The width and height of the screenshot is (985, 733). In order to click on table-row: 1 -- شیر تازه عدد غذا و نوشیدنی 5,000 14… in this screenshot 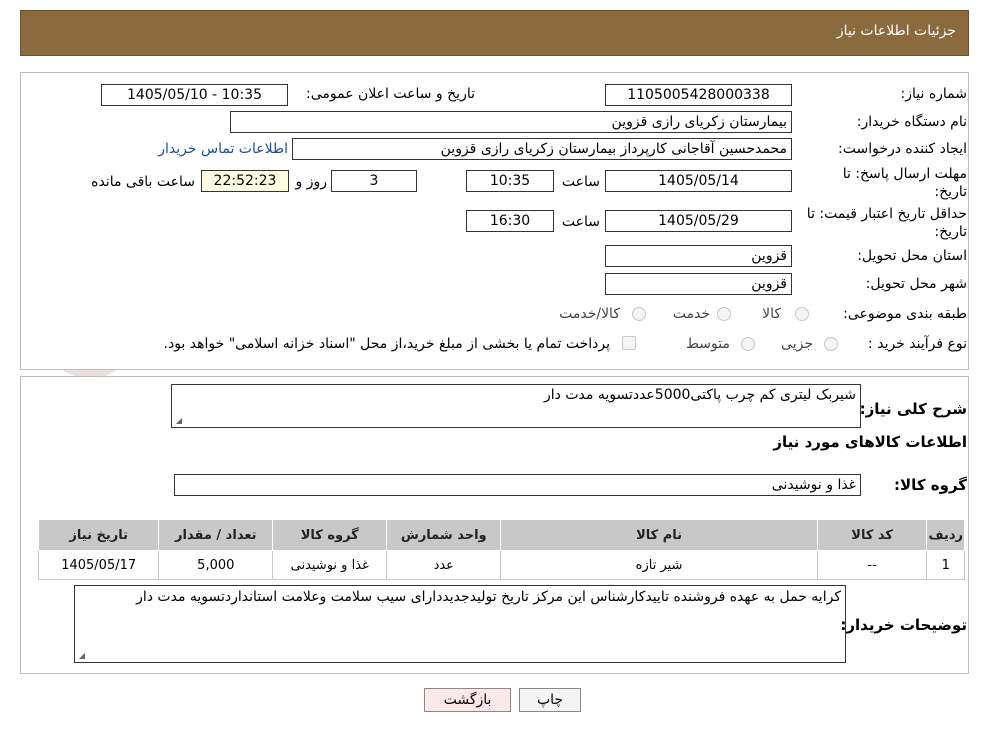, I will do `click(501, 565)`.